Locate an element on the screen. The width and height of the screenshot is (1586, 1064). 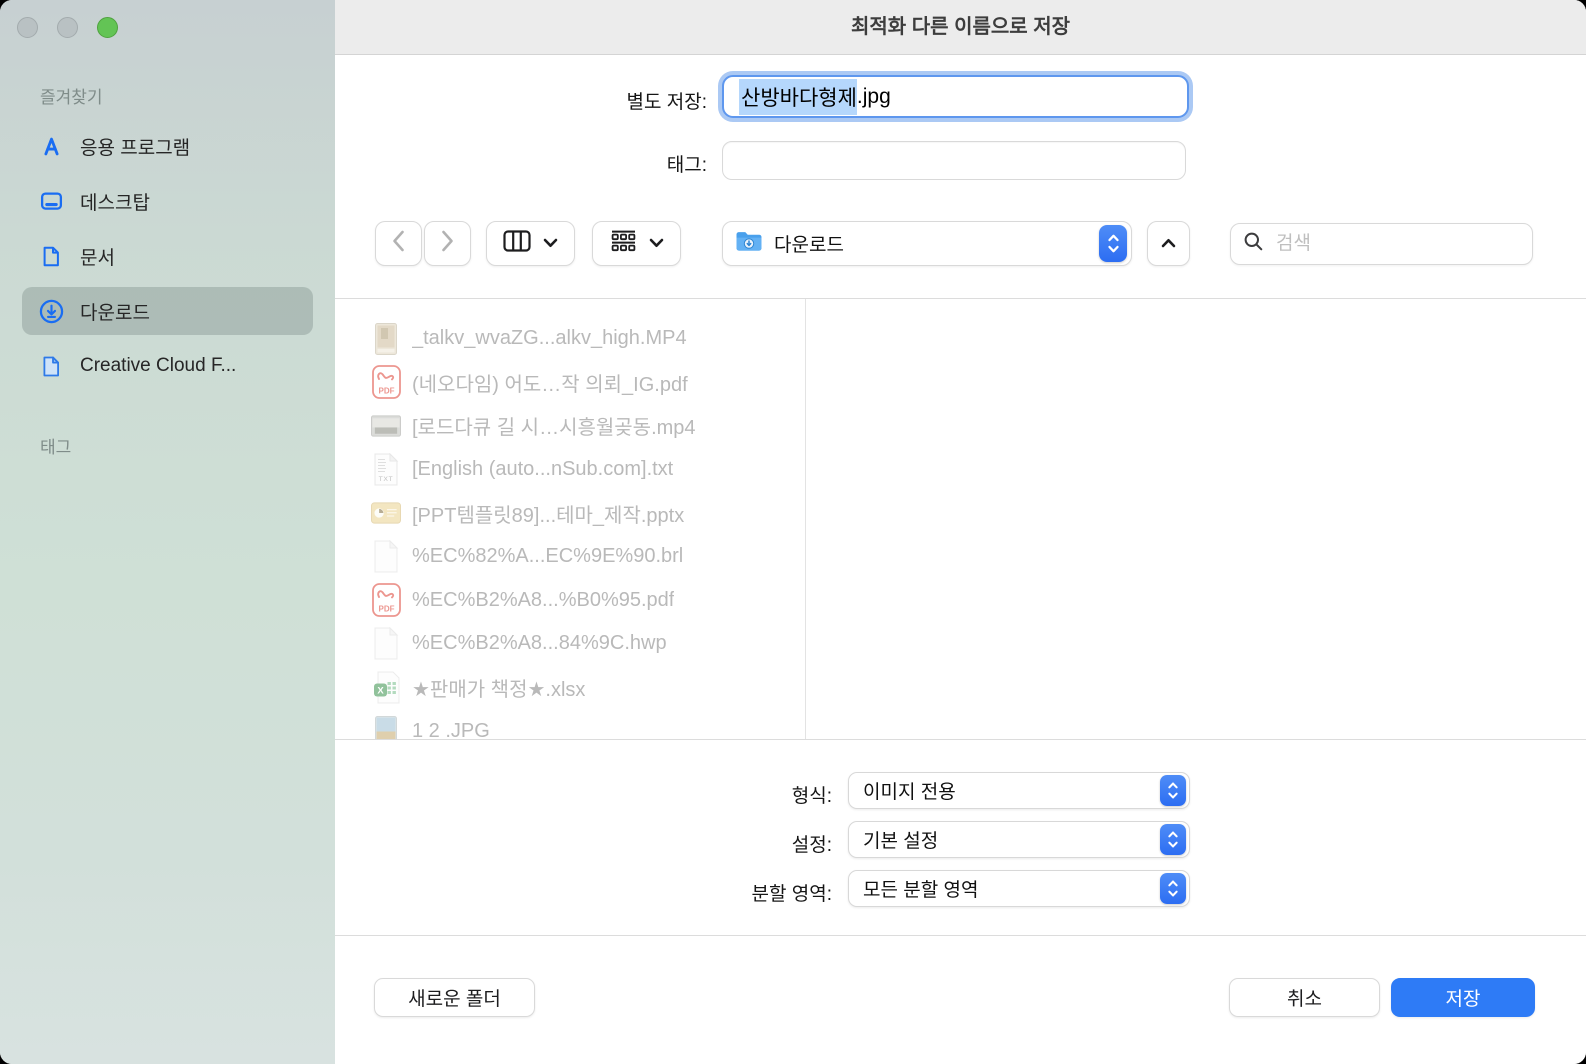
list-item: [로드다큐 길 시…시흥월곶동.mp4 is located at coordinates (570, 426).